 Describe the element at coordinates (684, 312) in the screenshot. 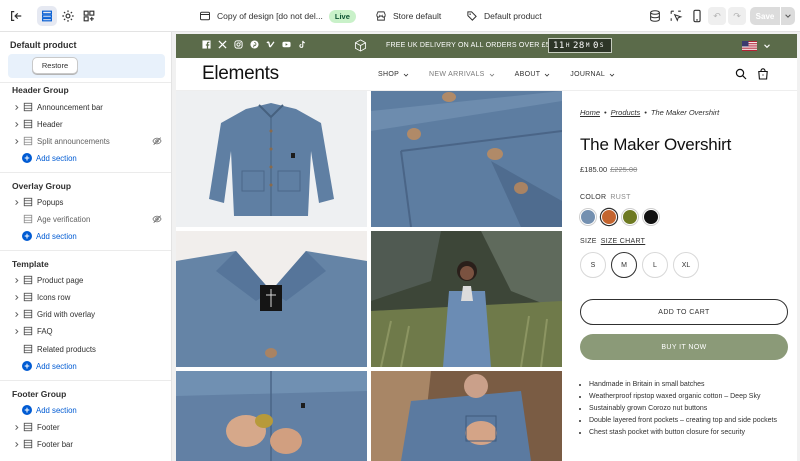

I see `add-to-cart-button: ADD TO CART` at that location.